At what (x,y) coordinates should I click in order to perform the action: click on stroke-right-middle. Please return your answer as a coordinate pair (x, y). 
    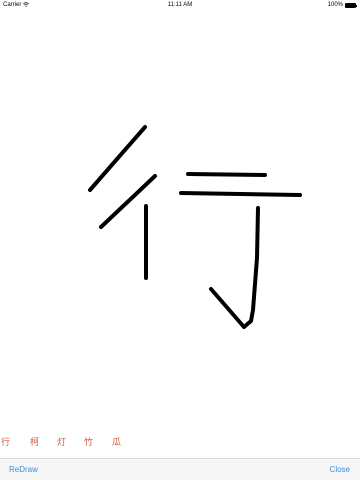
    Looking at the image, I should click on (240, 194).